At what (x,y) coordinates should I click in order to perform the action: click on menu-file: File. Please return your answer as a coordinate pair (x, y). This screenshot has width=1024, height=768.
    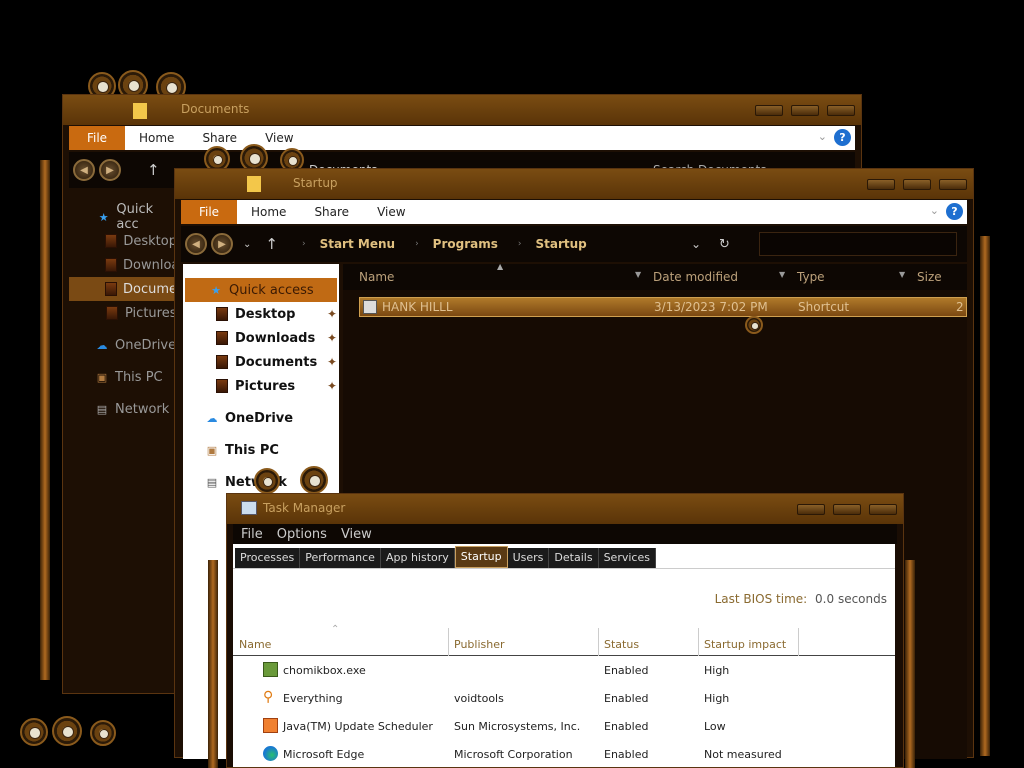
    Looking at the image, I should click on (252, 534).